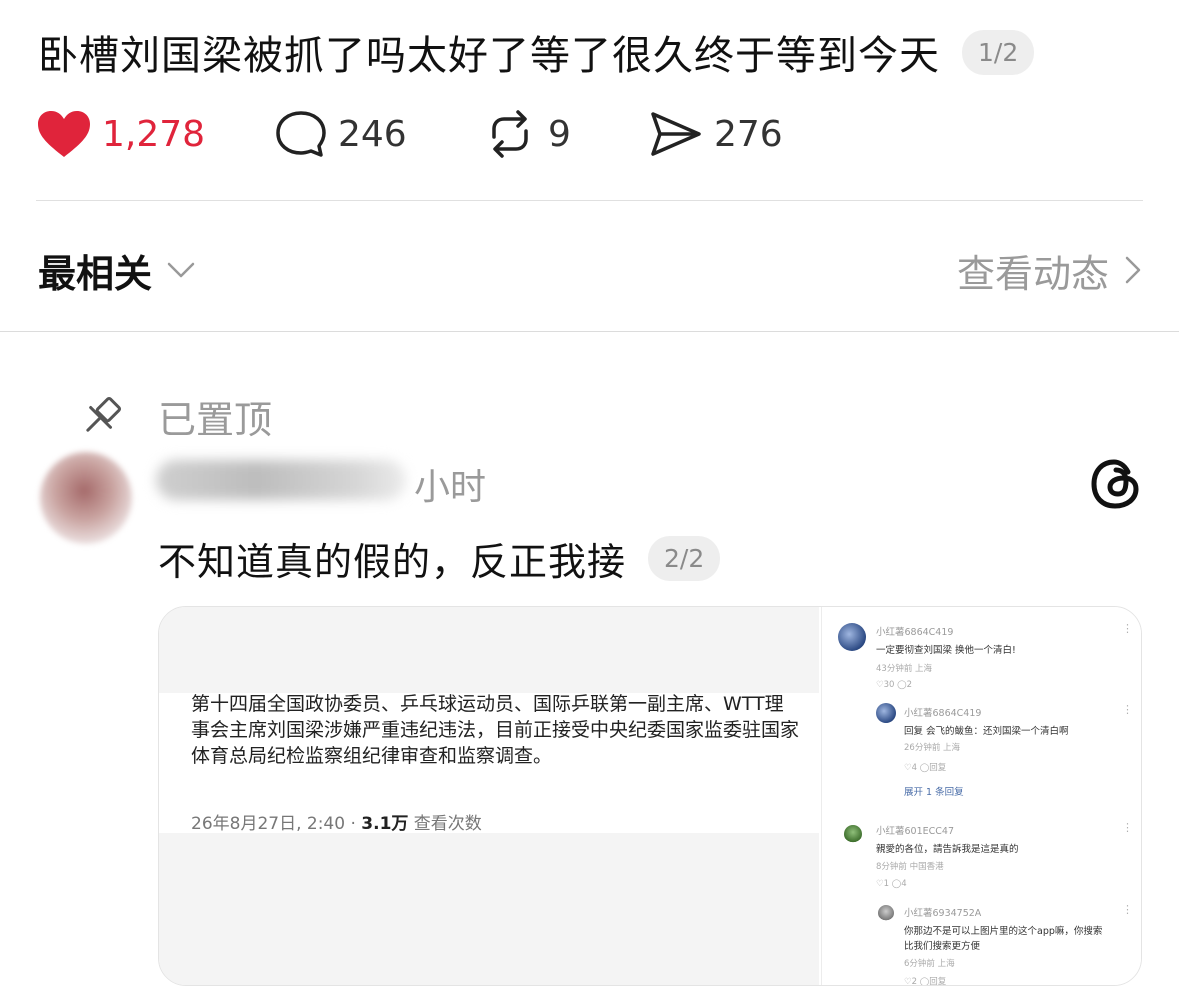 The image size is (1179, 1006). I want to click on sort-dropdown: 最相关, so click(95, 270).